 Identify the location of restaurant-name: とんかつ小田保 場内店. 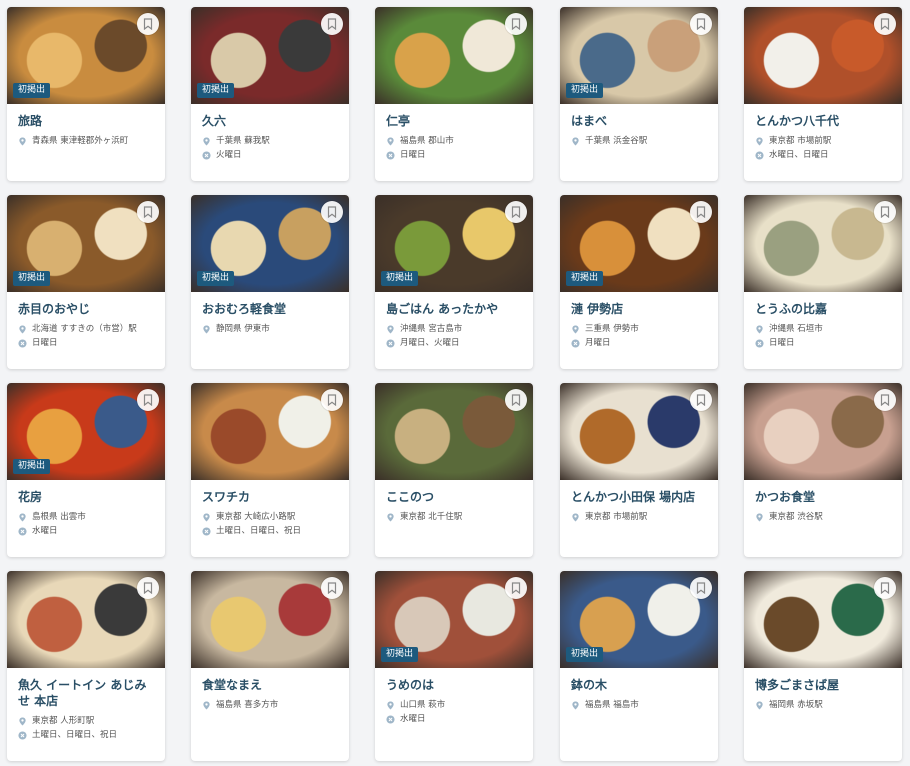
(639, 497).